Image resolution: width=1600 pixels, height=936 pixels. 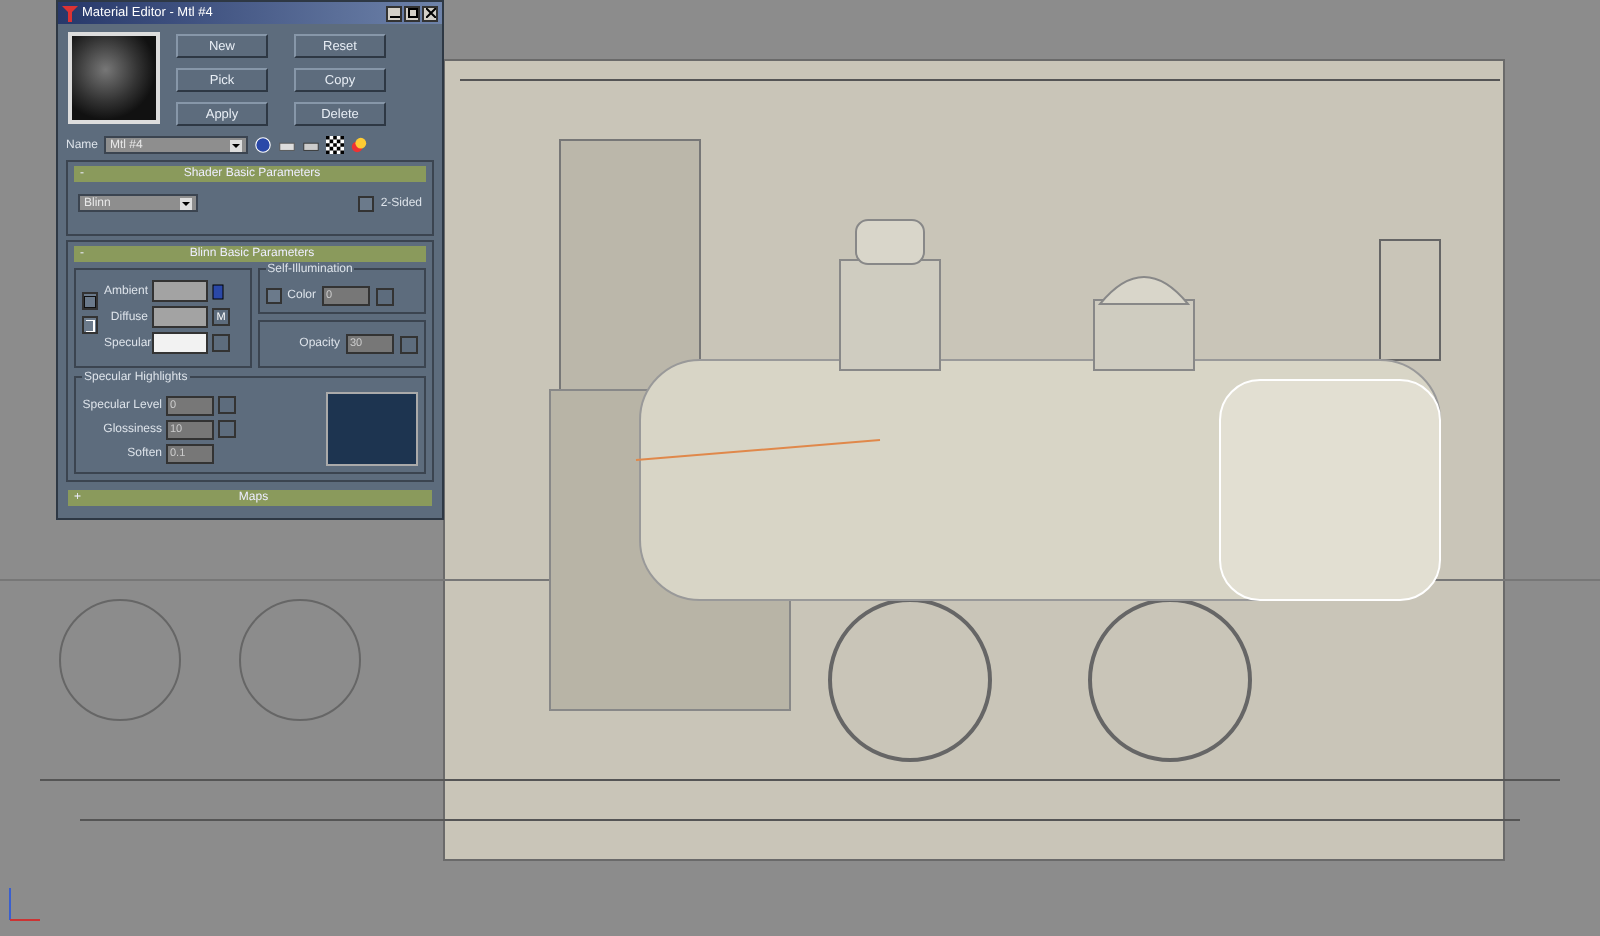 I want to click on close-icon, so click(x=430, y=13).